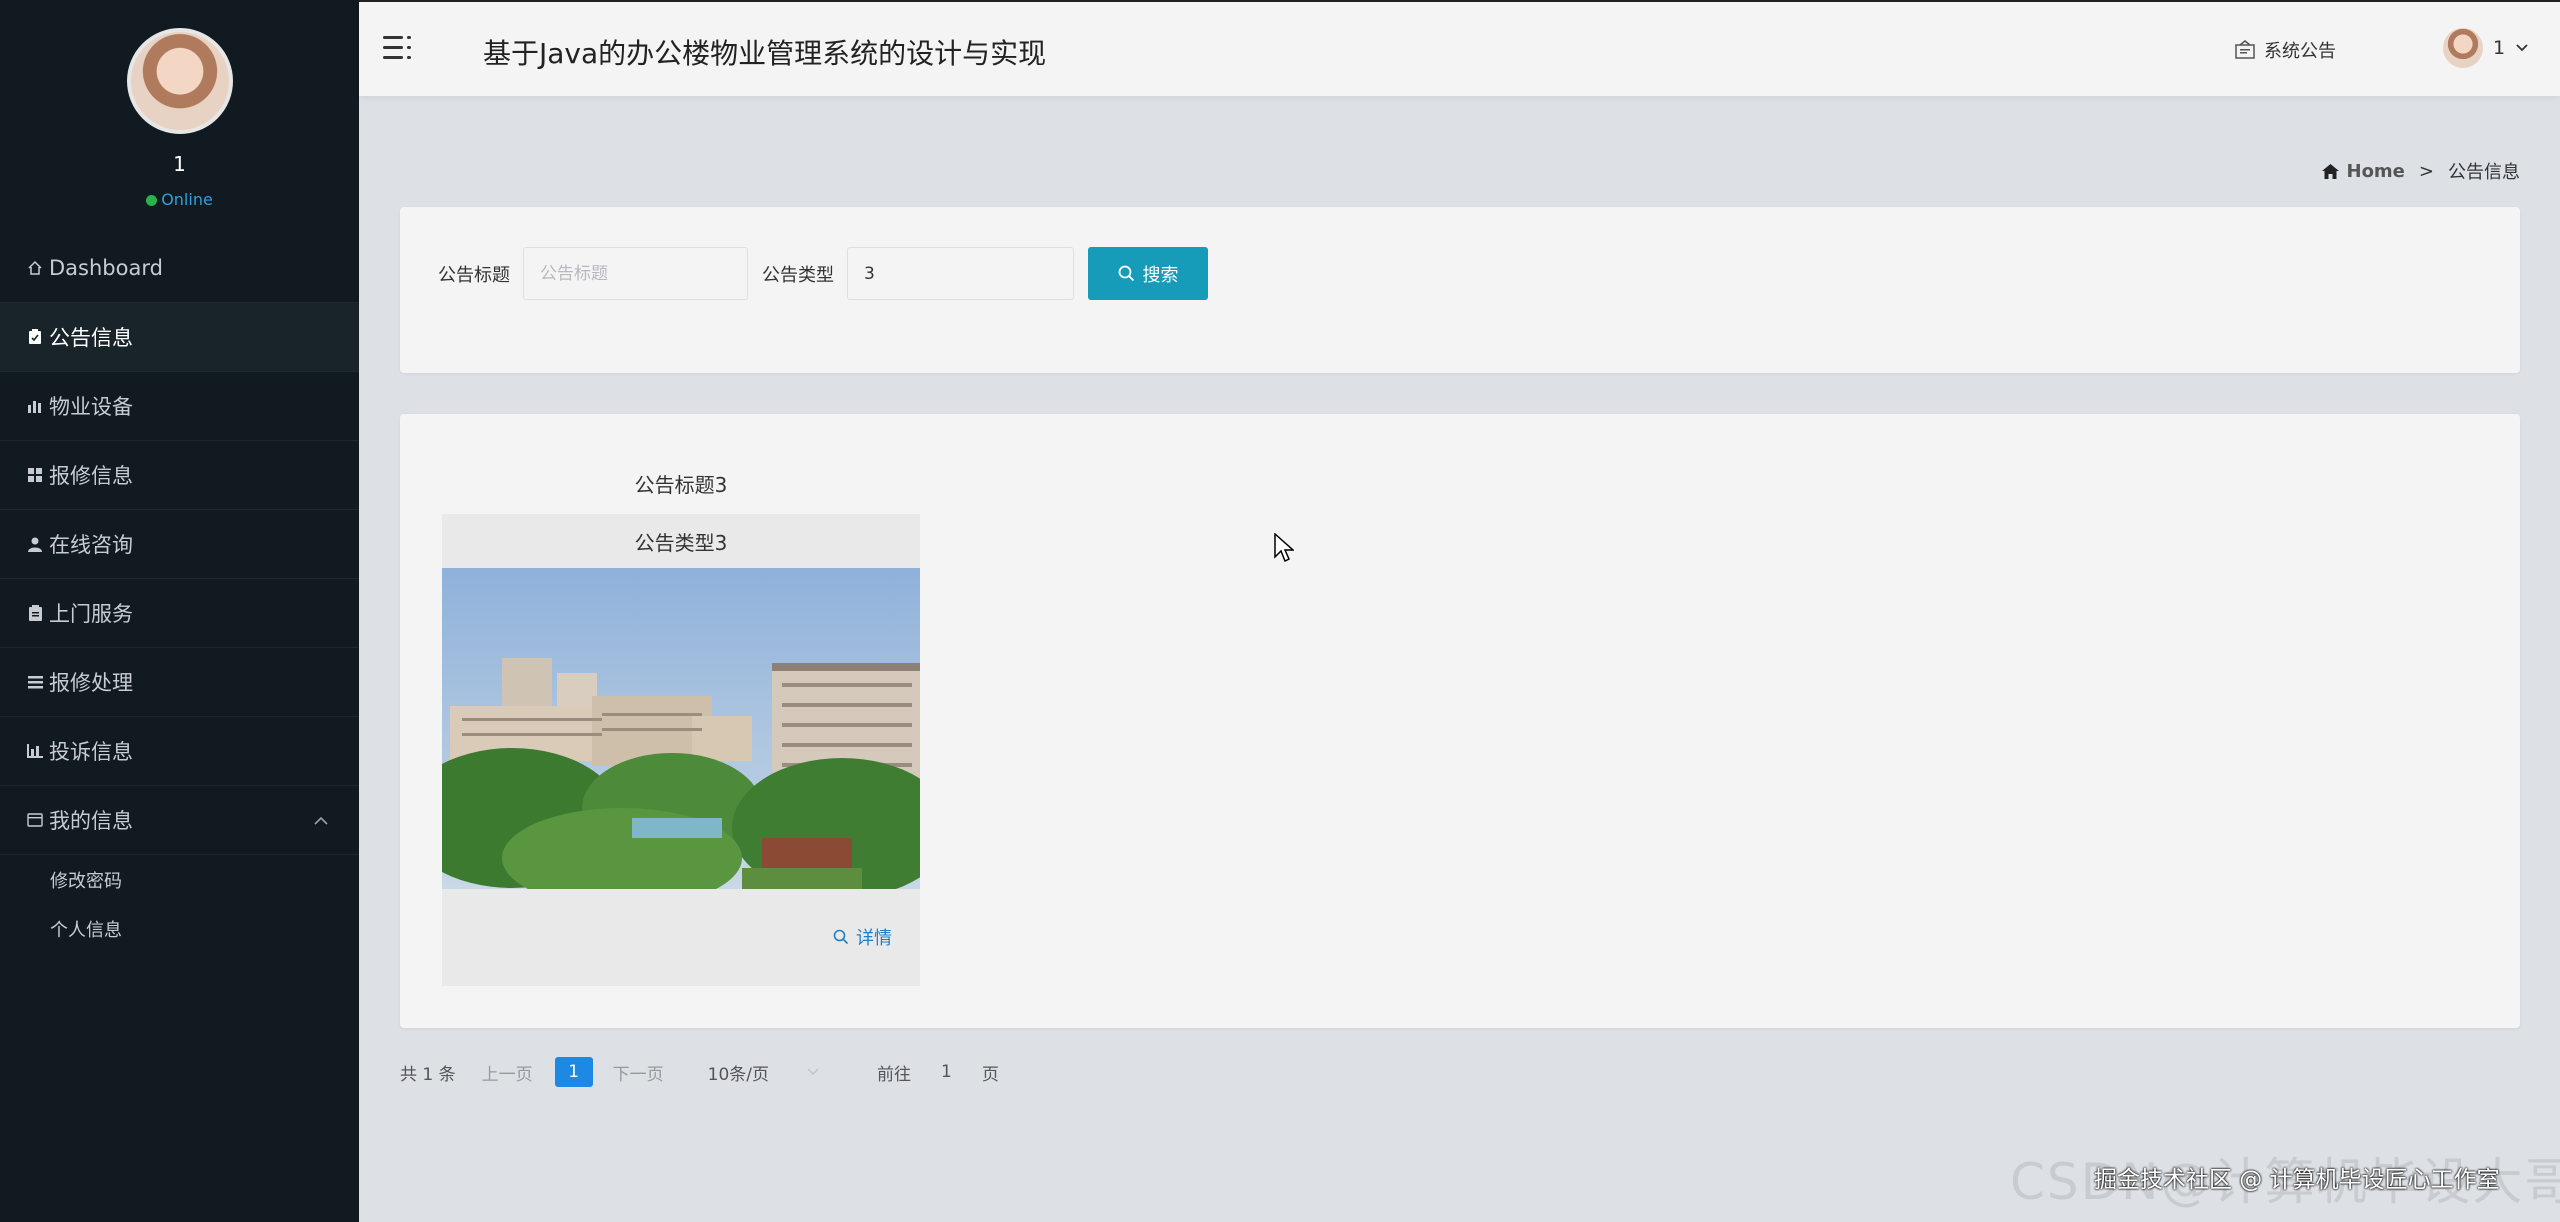 This screenshot has width=2560, height=1222. Describe the element at coordinates (179, 164) in the screenshot. I see `user-name: 1` at that location.